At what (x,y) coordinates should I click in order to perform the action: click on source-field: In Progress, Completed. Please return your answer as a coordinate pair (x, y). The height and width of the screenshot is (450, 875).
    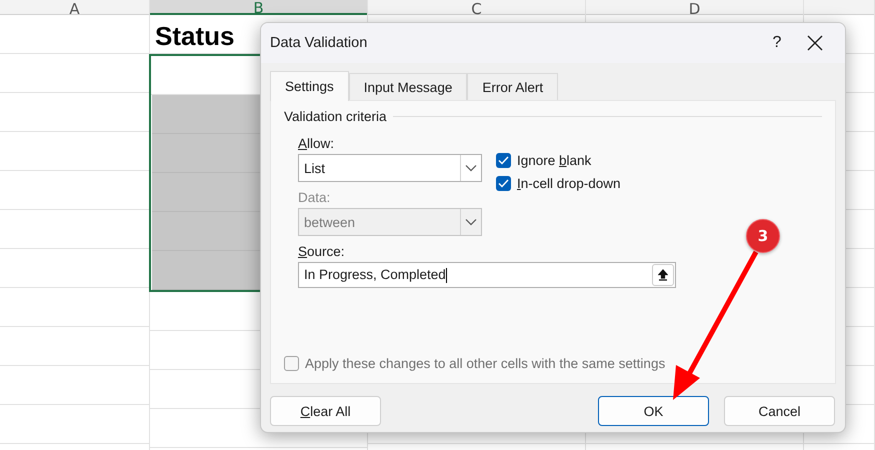
    Looking at the image, I should click on (487, 275).